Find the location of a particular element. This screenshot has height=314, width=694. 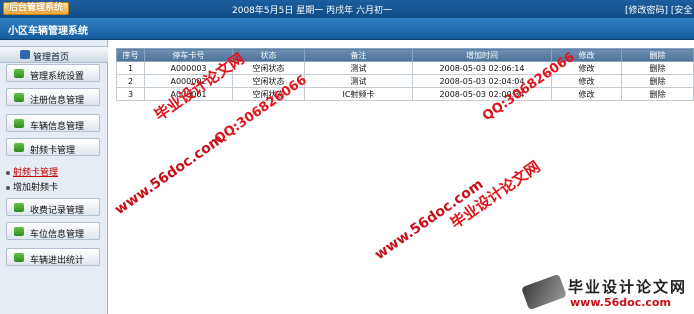

cell-note: IC射频卡 is located at coordinates (358, 94).